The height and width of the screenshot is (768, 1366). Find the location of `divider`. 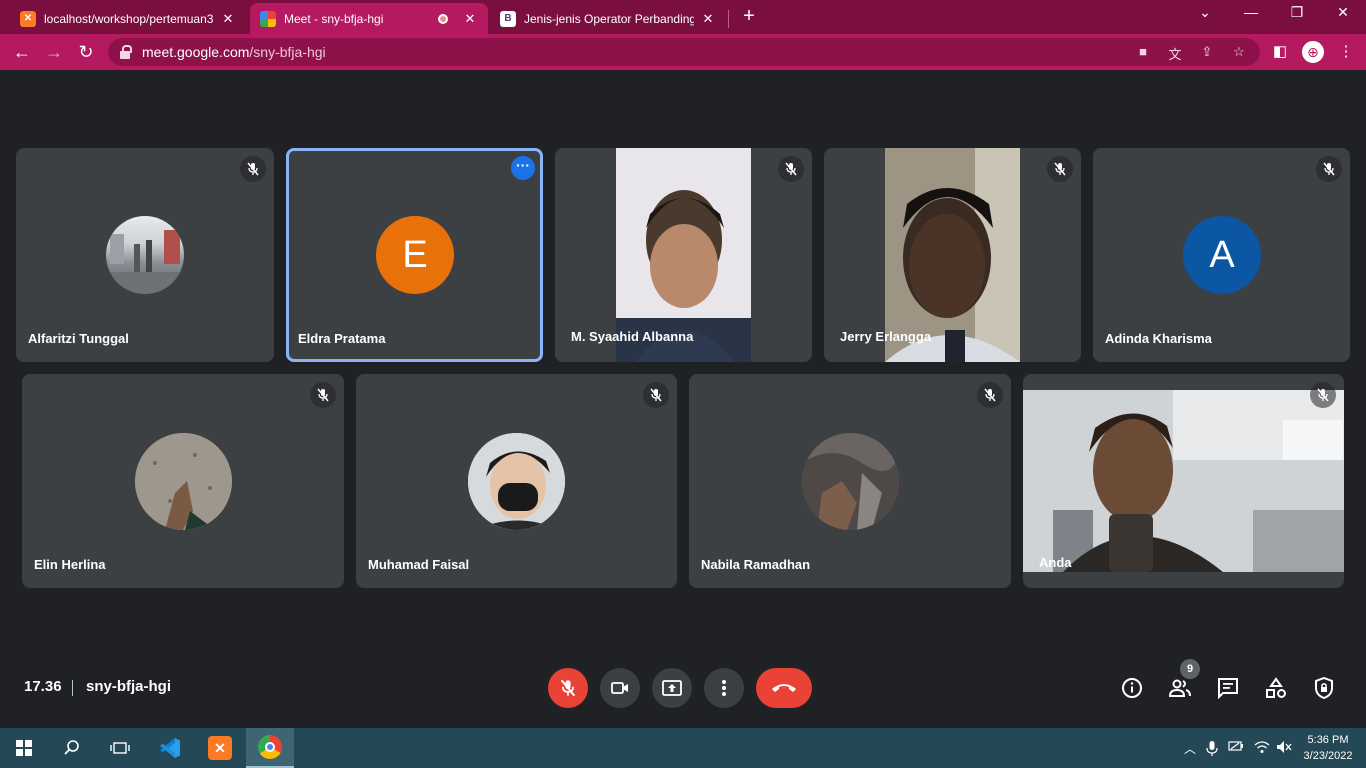

divider is located at coordinates (72, 688).